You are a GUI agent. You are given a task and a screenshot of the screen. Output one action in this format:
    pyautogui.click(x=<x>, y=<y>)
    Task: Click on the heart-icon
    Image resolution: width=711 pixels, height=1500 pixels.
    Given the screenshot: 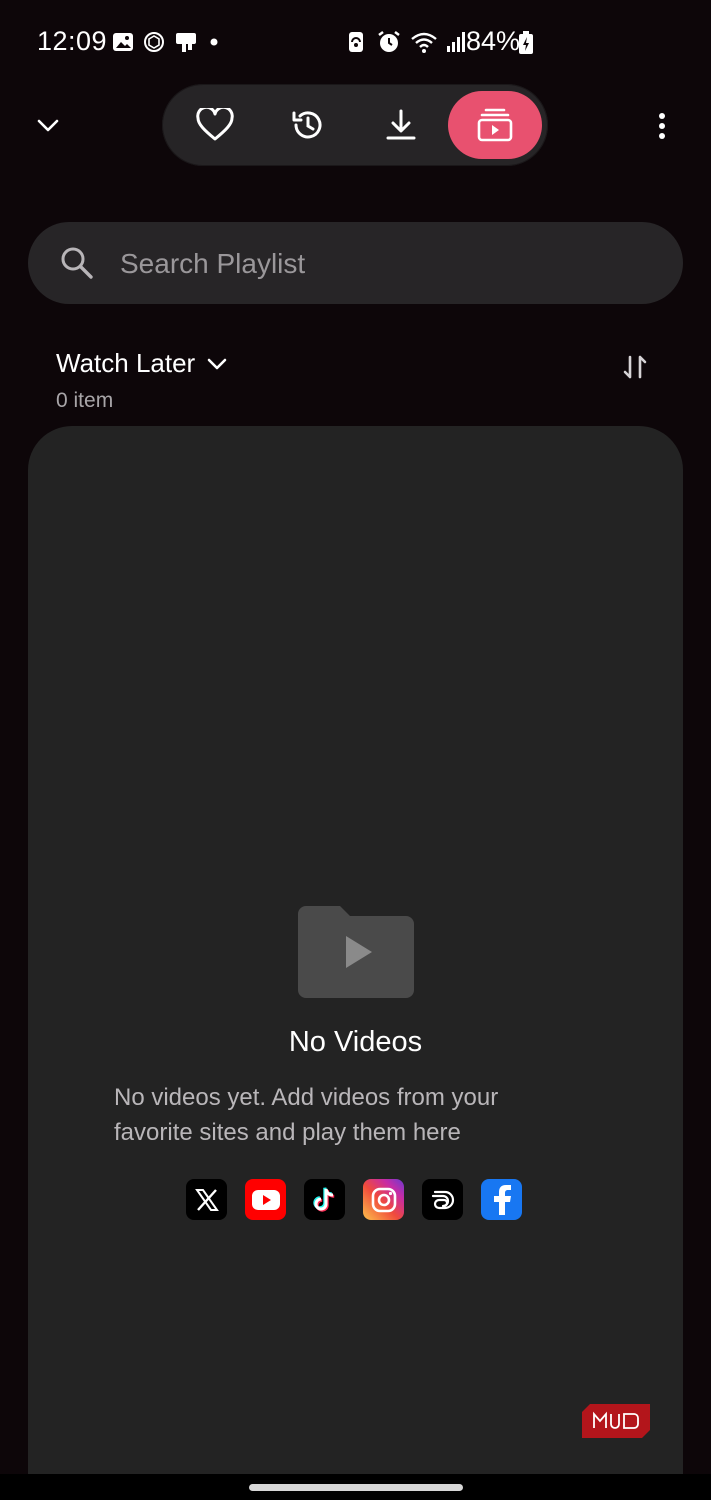 What is the action you would take?
    pyautogui.click(x=215, y=124)
    